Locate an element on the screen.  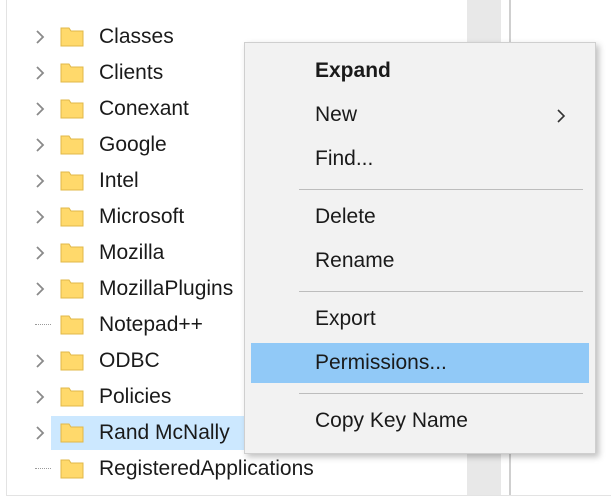
tree-item-label: Classes is located at coordinates (136, 36).